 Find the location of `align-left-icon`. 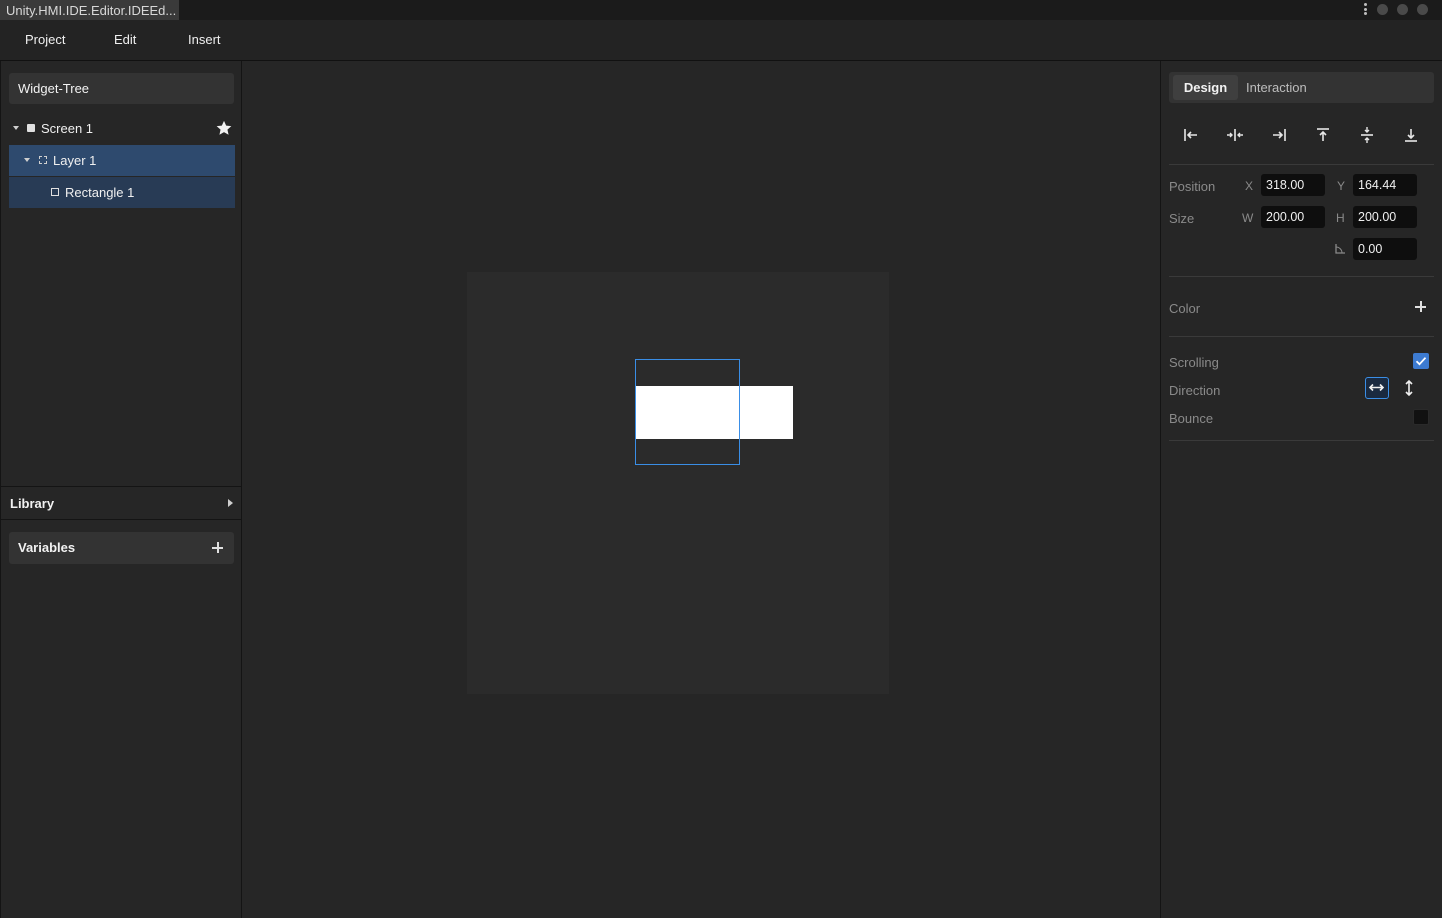

align-left-icon is located at coordinates (1191, 135).